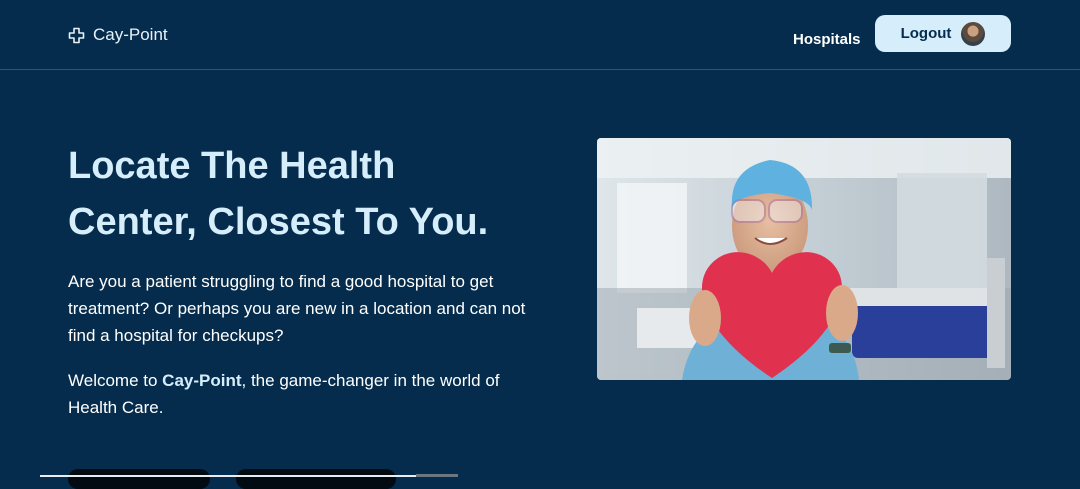 This screenshot has height=489, width=1080. I want to click on brand-logo: Cay-Point, so click(118, 35).